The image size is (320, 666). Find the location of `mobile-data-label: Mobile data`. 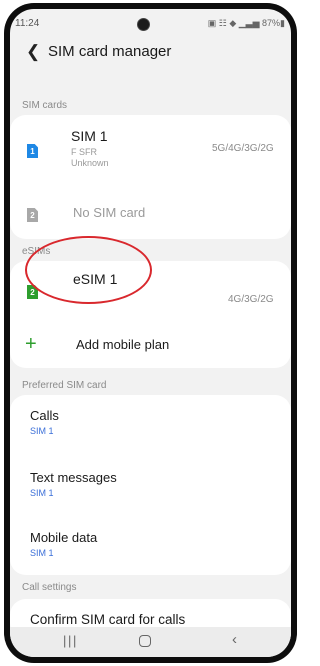

mobile-data-label: Mobile data is located at coordinates (64, 537).